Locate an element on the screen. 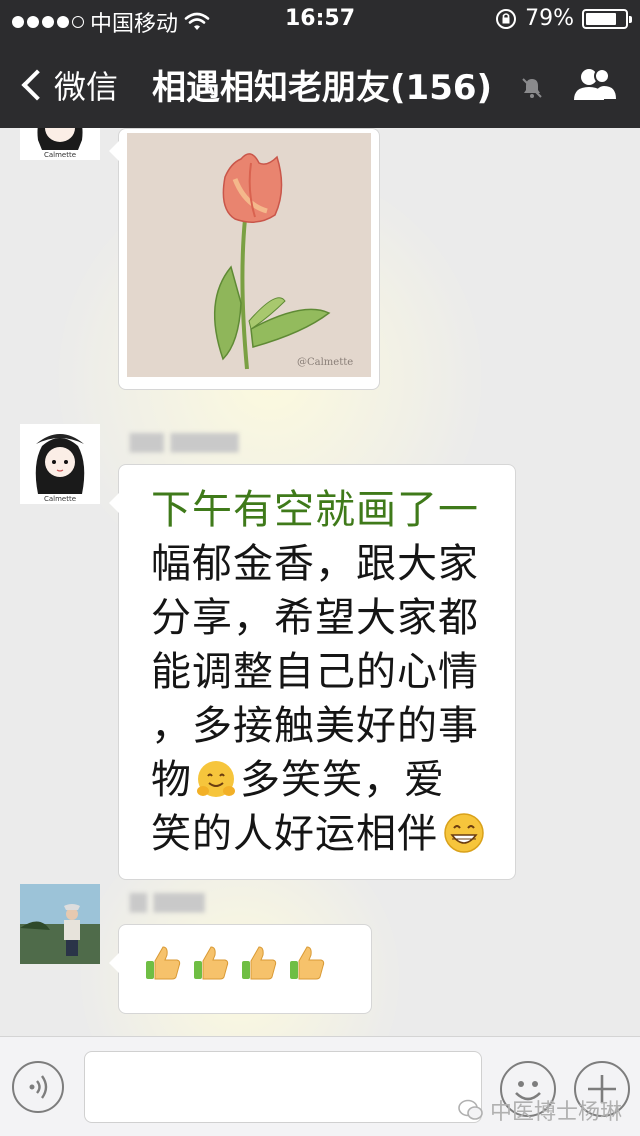 The width and height of the screenshot is (640, 1136). message-input is located at coordinates (283, 1087).